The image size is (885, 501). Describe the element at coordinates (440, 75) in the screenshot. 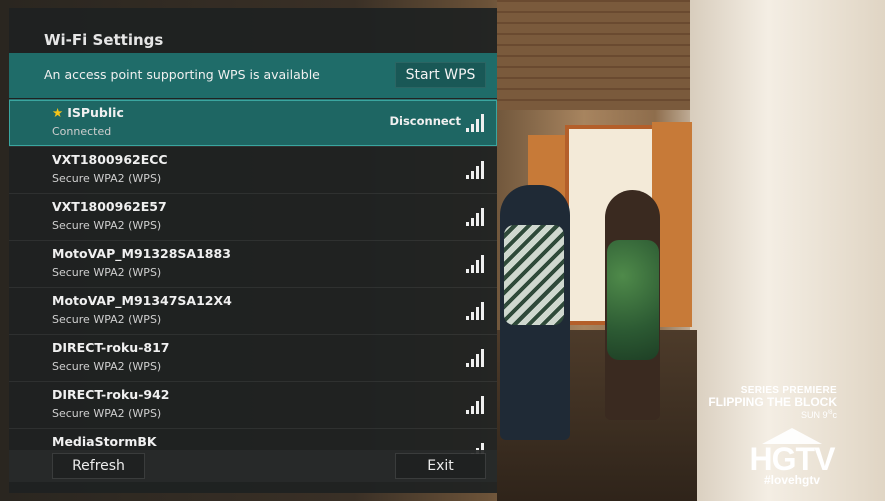

I see `start-wps-button: Start WPS` at that location.